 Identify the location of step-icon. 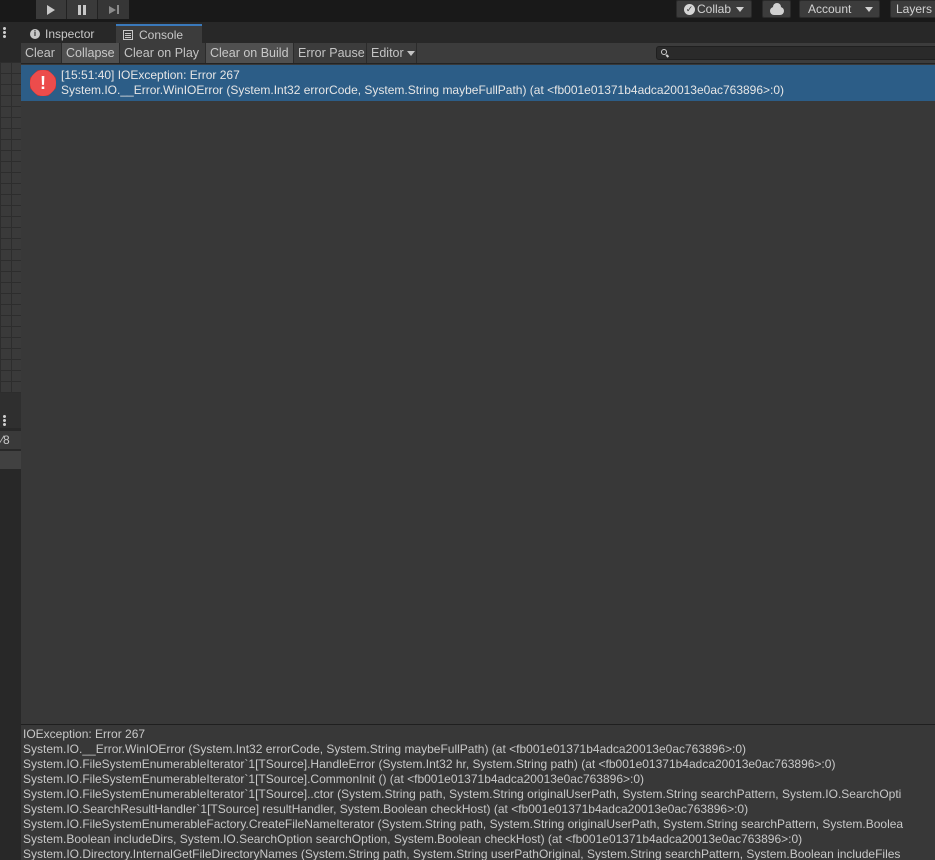
(113, 9).